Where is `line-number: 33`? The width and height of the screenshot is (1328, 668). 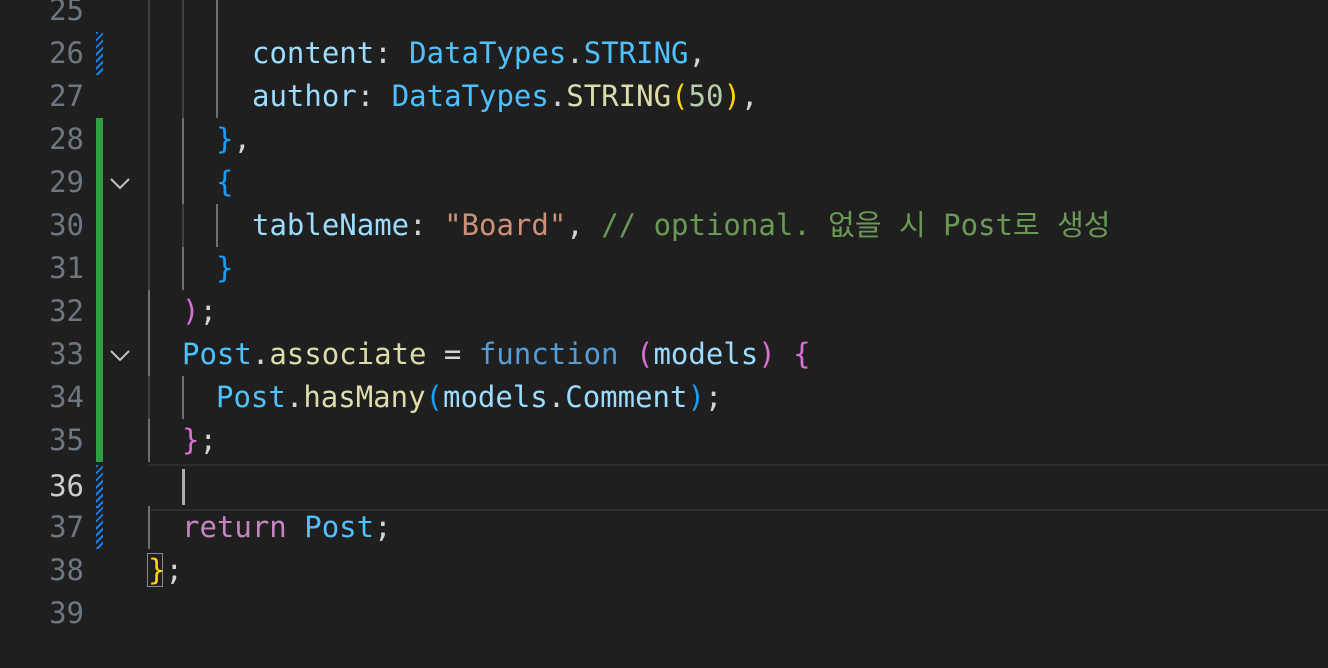 line-number: 33 is located at coordinates (66, 354).